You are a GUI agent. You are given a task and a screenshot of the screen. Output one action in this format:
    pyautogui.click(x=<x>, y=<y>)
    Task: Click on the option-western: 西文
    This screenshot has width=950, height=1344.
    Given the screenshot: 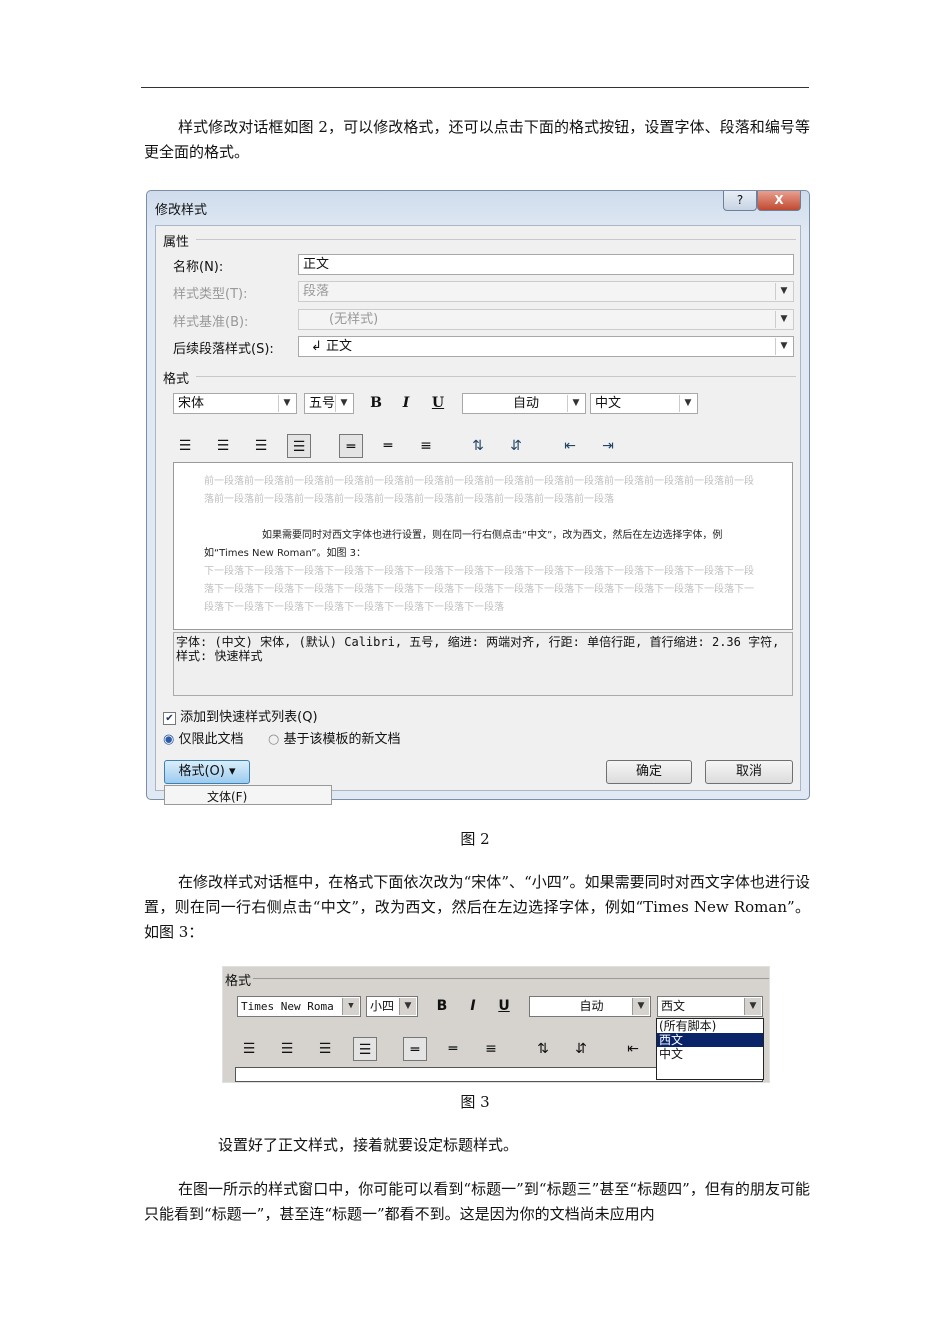 What is the action you would take?
    pyautogui.click(x=710, y=1040)
    